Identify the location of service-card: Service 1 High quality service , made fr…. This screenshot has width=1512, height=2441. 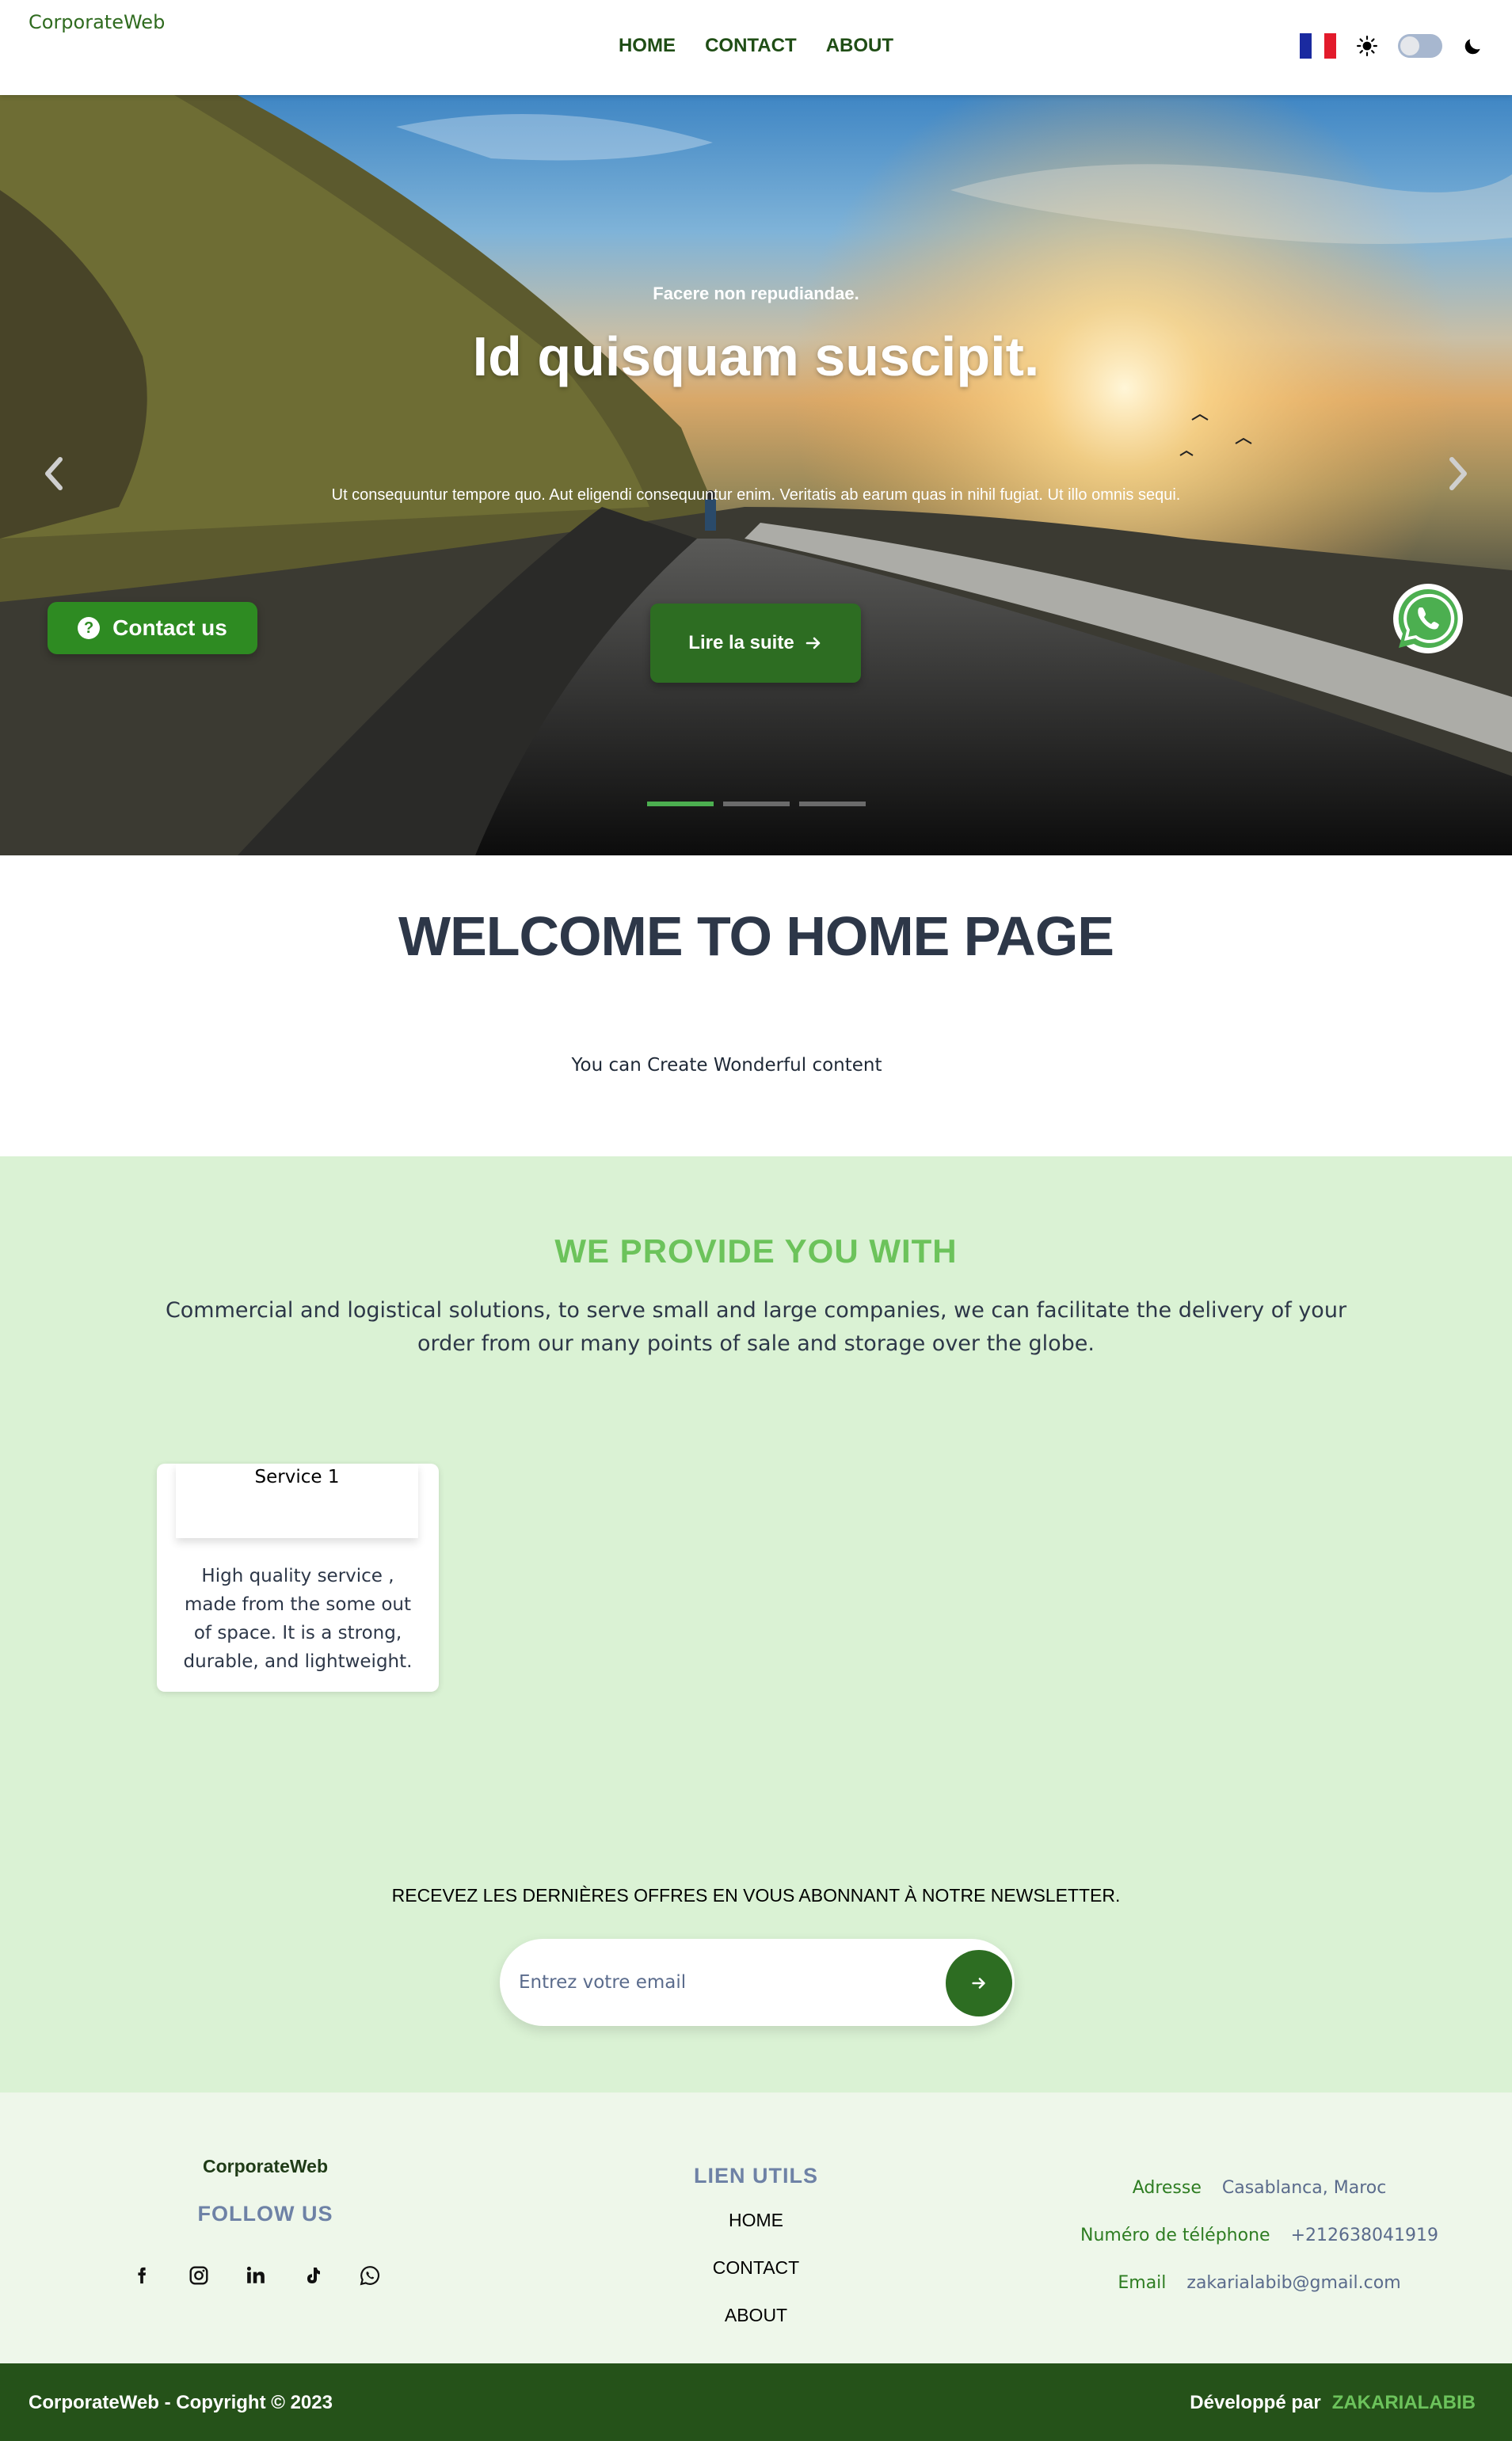
(298, 1578).